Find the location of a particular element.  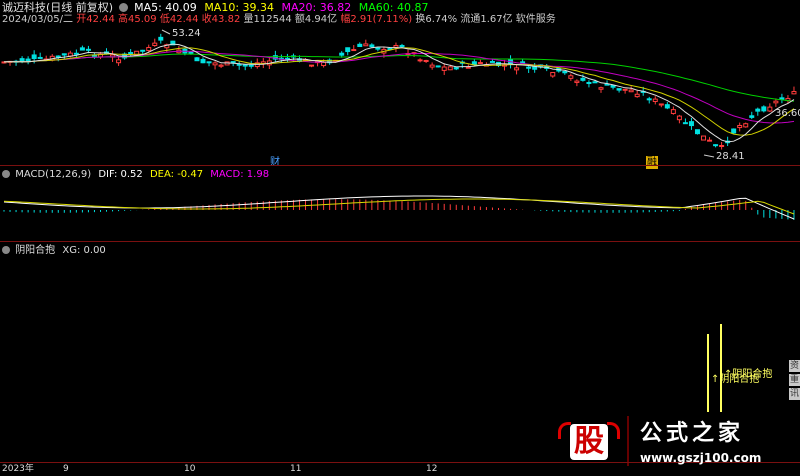

macd-dif: DIF: 0.52 is located at coordinates (120, 174).